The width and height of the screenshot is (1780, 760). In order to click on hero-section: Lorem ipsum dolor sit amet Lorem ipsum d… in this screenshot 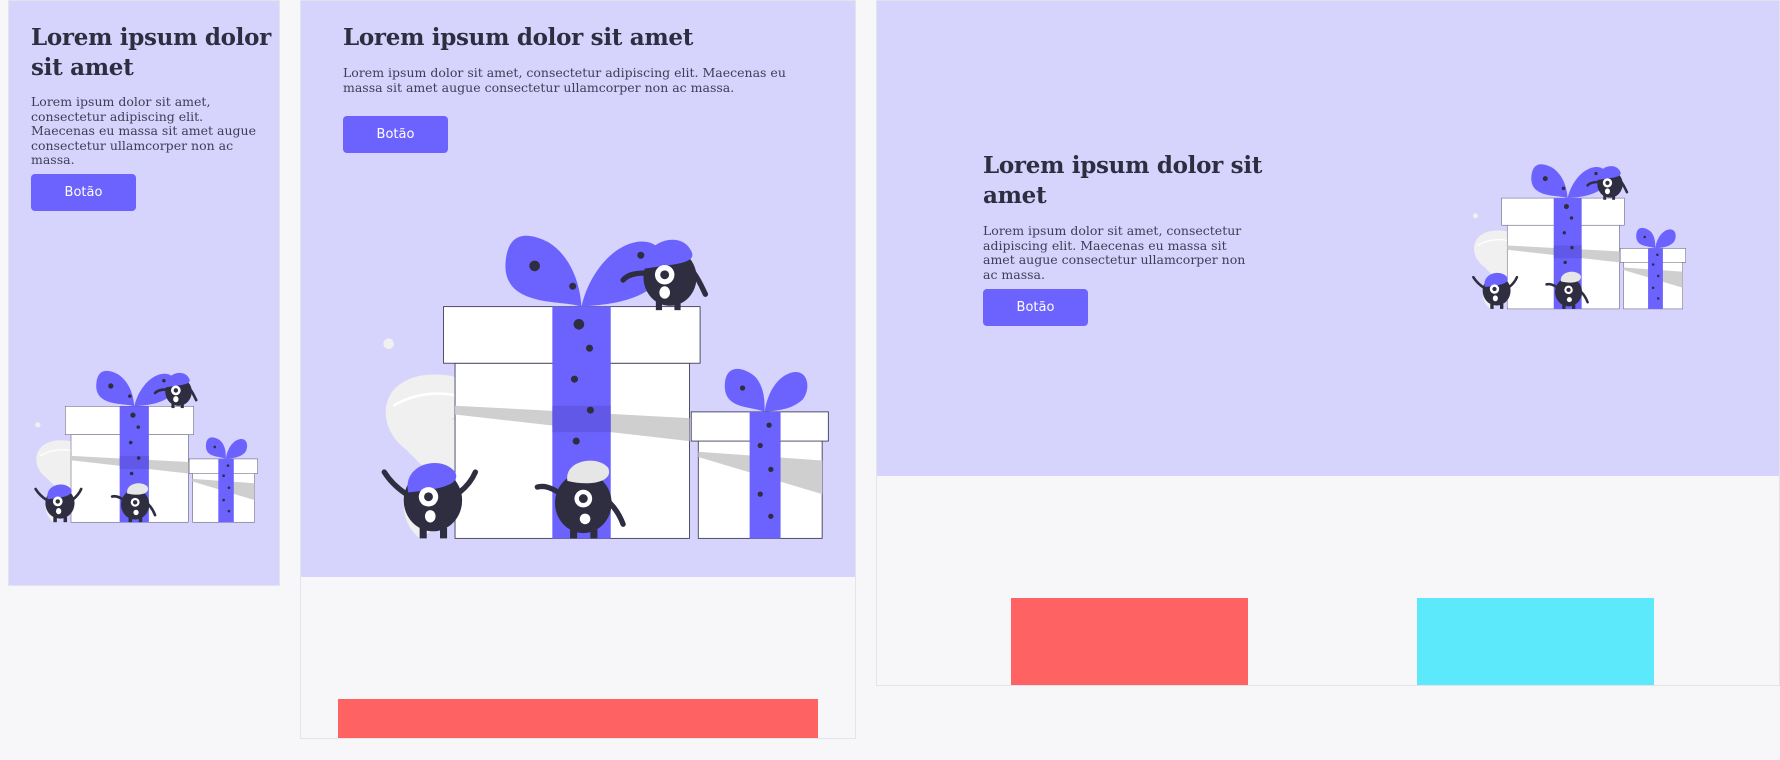, I will do `click(144, 293)`.